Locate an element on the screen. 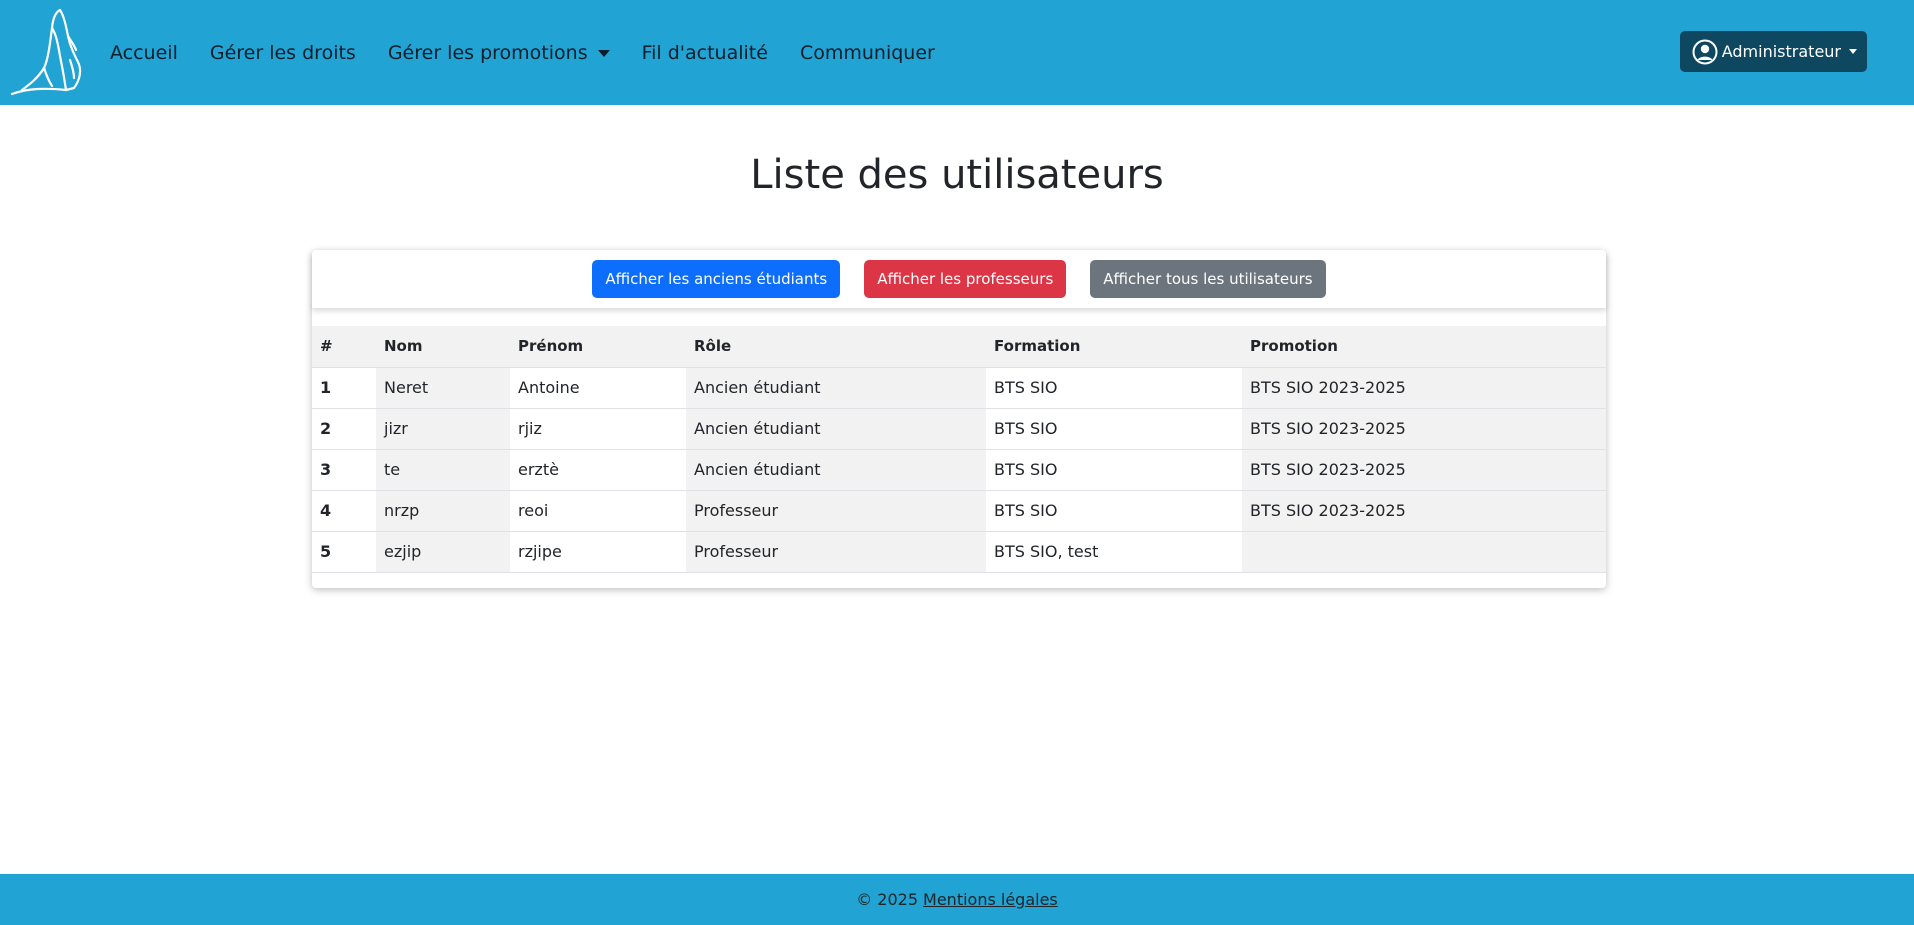 This screenshot has height=925, width=1914. nav-gerer-promotions: Gérer les promotions is located at coordinates (499, 53).